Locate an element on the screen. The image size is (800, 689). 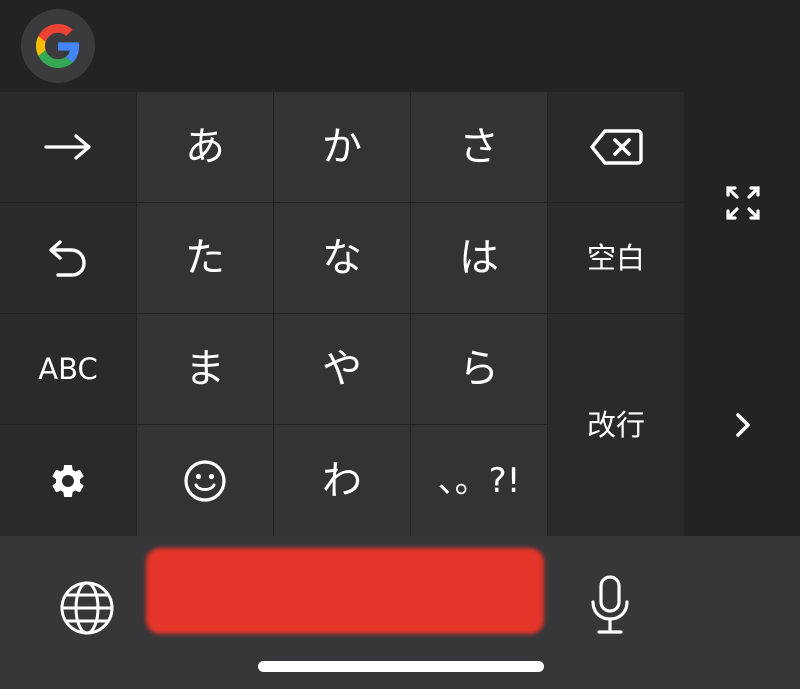
gear-icon is located at coordinates (68, 480).